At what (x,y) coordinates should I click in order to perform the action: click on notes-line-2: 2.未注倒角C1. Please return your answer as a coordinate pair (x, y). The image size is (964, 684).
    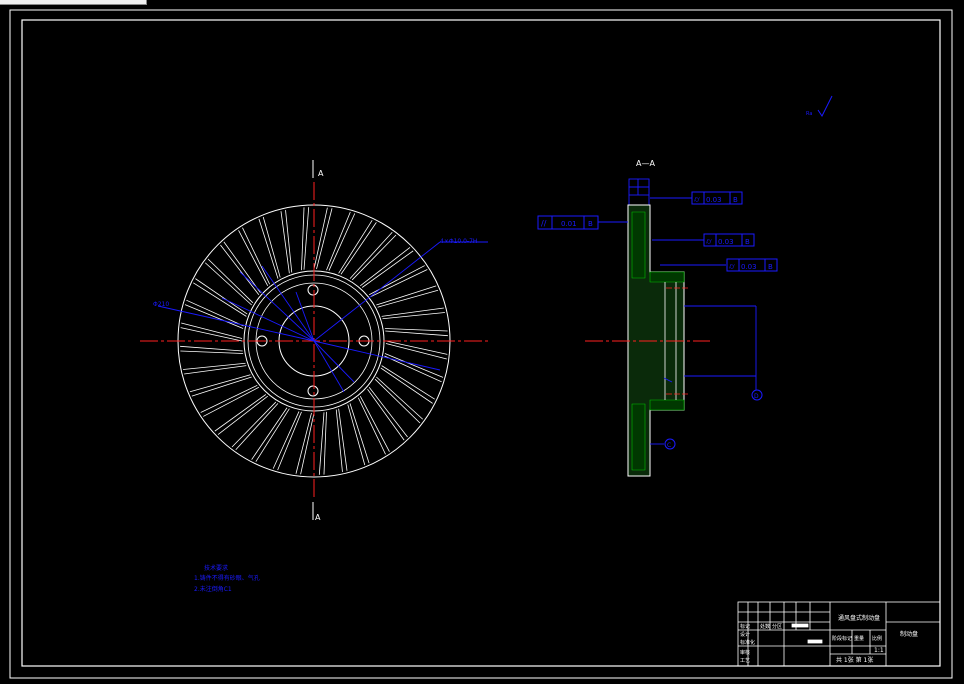
    Looking at the image, I should click on (213, 589).